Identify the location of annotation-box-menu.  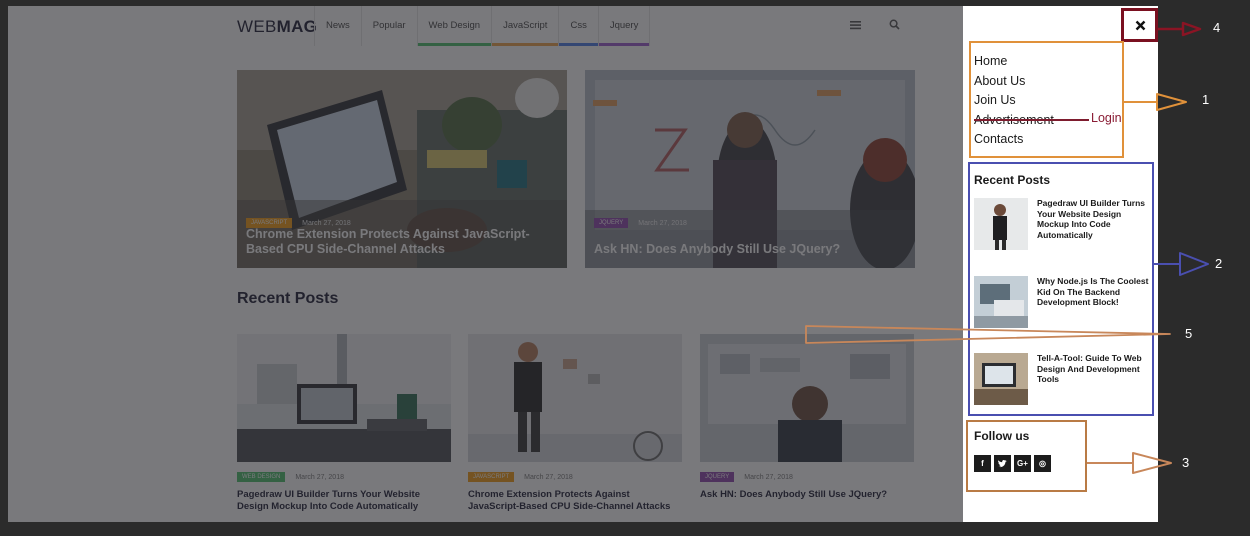
(1046, 99).